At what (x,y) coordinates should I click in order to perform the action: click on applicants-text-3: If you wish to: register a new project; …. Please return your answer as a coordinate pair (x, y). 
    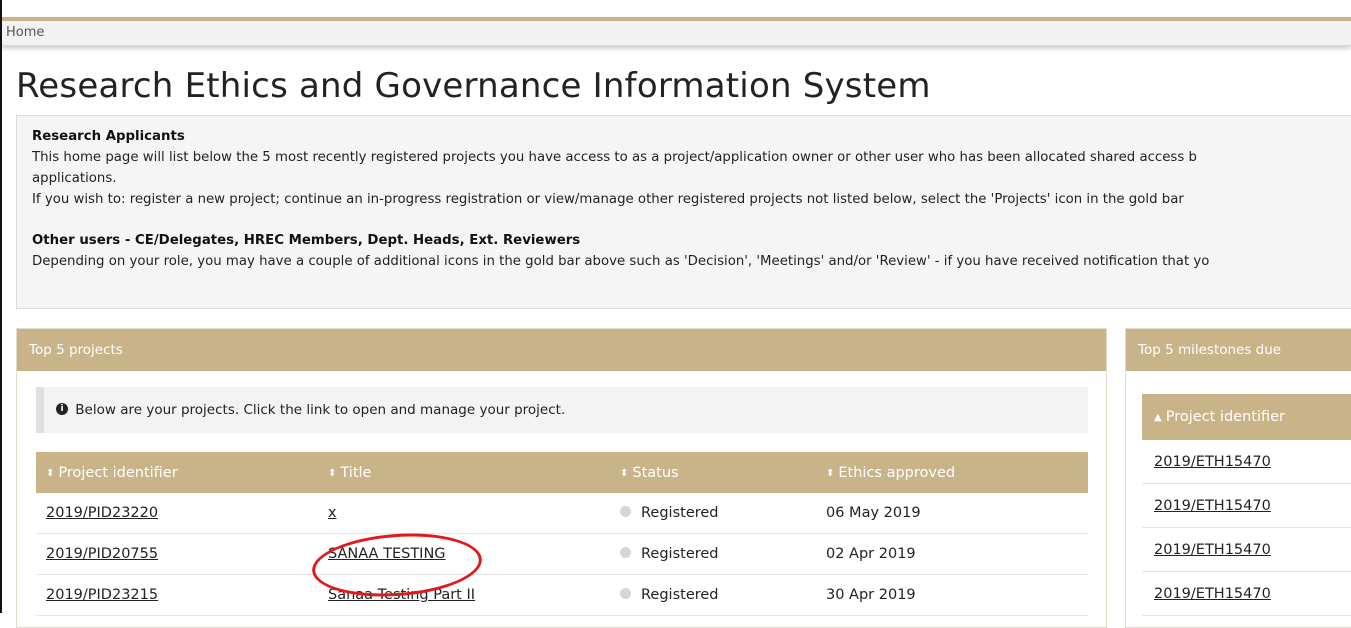
    Looking at the image, I should click on (608, 199).